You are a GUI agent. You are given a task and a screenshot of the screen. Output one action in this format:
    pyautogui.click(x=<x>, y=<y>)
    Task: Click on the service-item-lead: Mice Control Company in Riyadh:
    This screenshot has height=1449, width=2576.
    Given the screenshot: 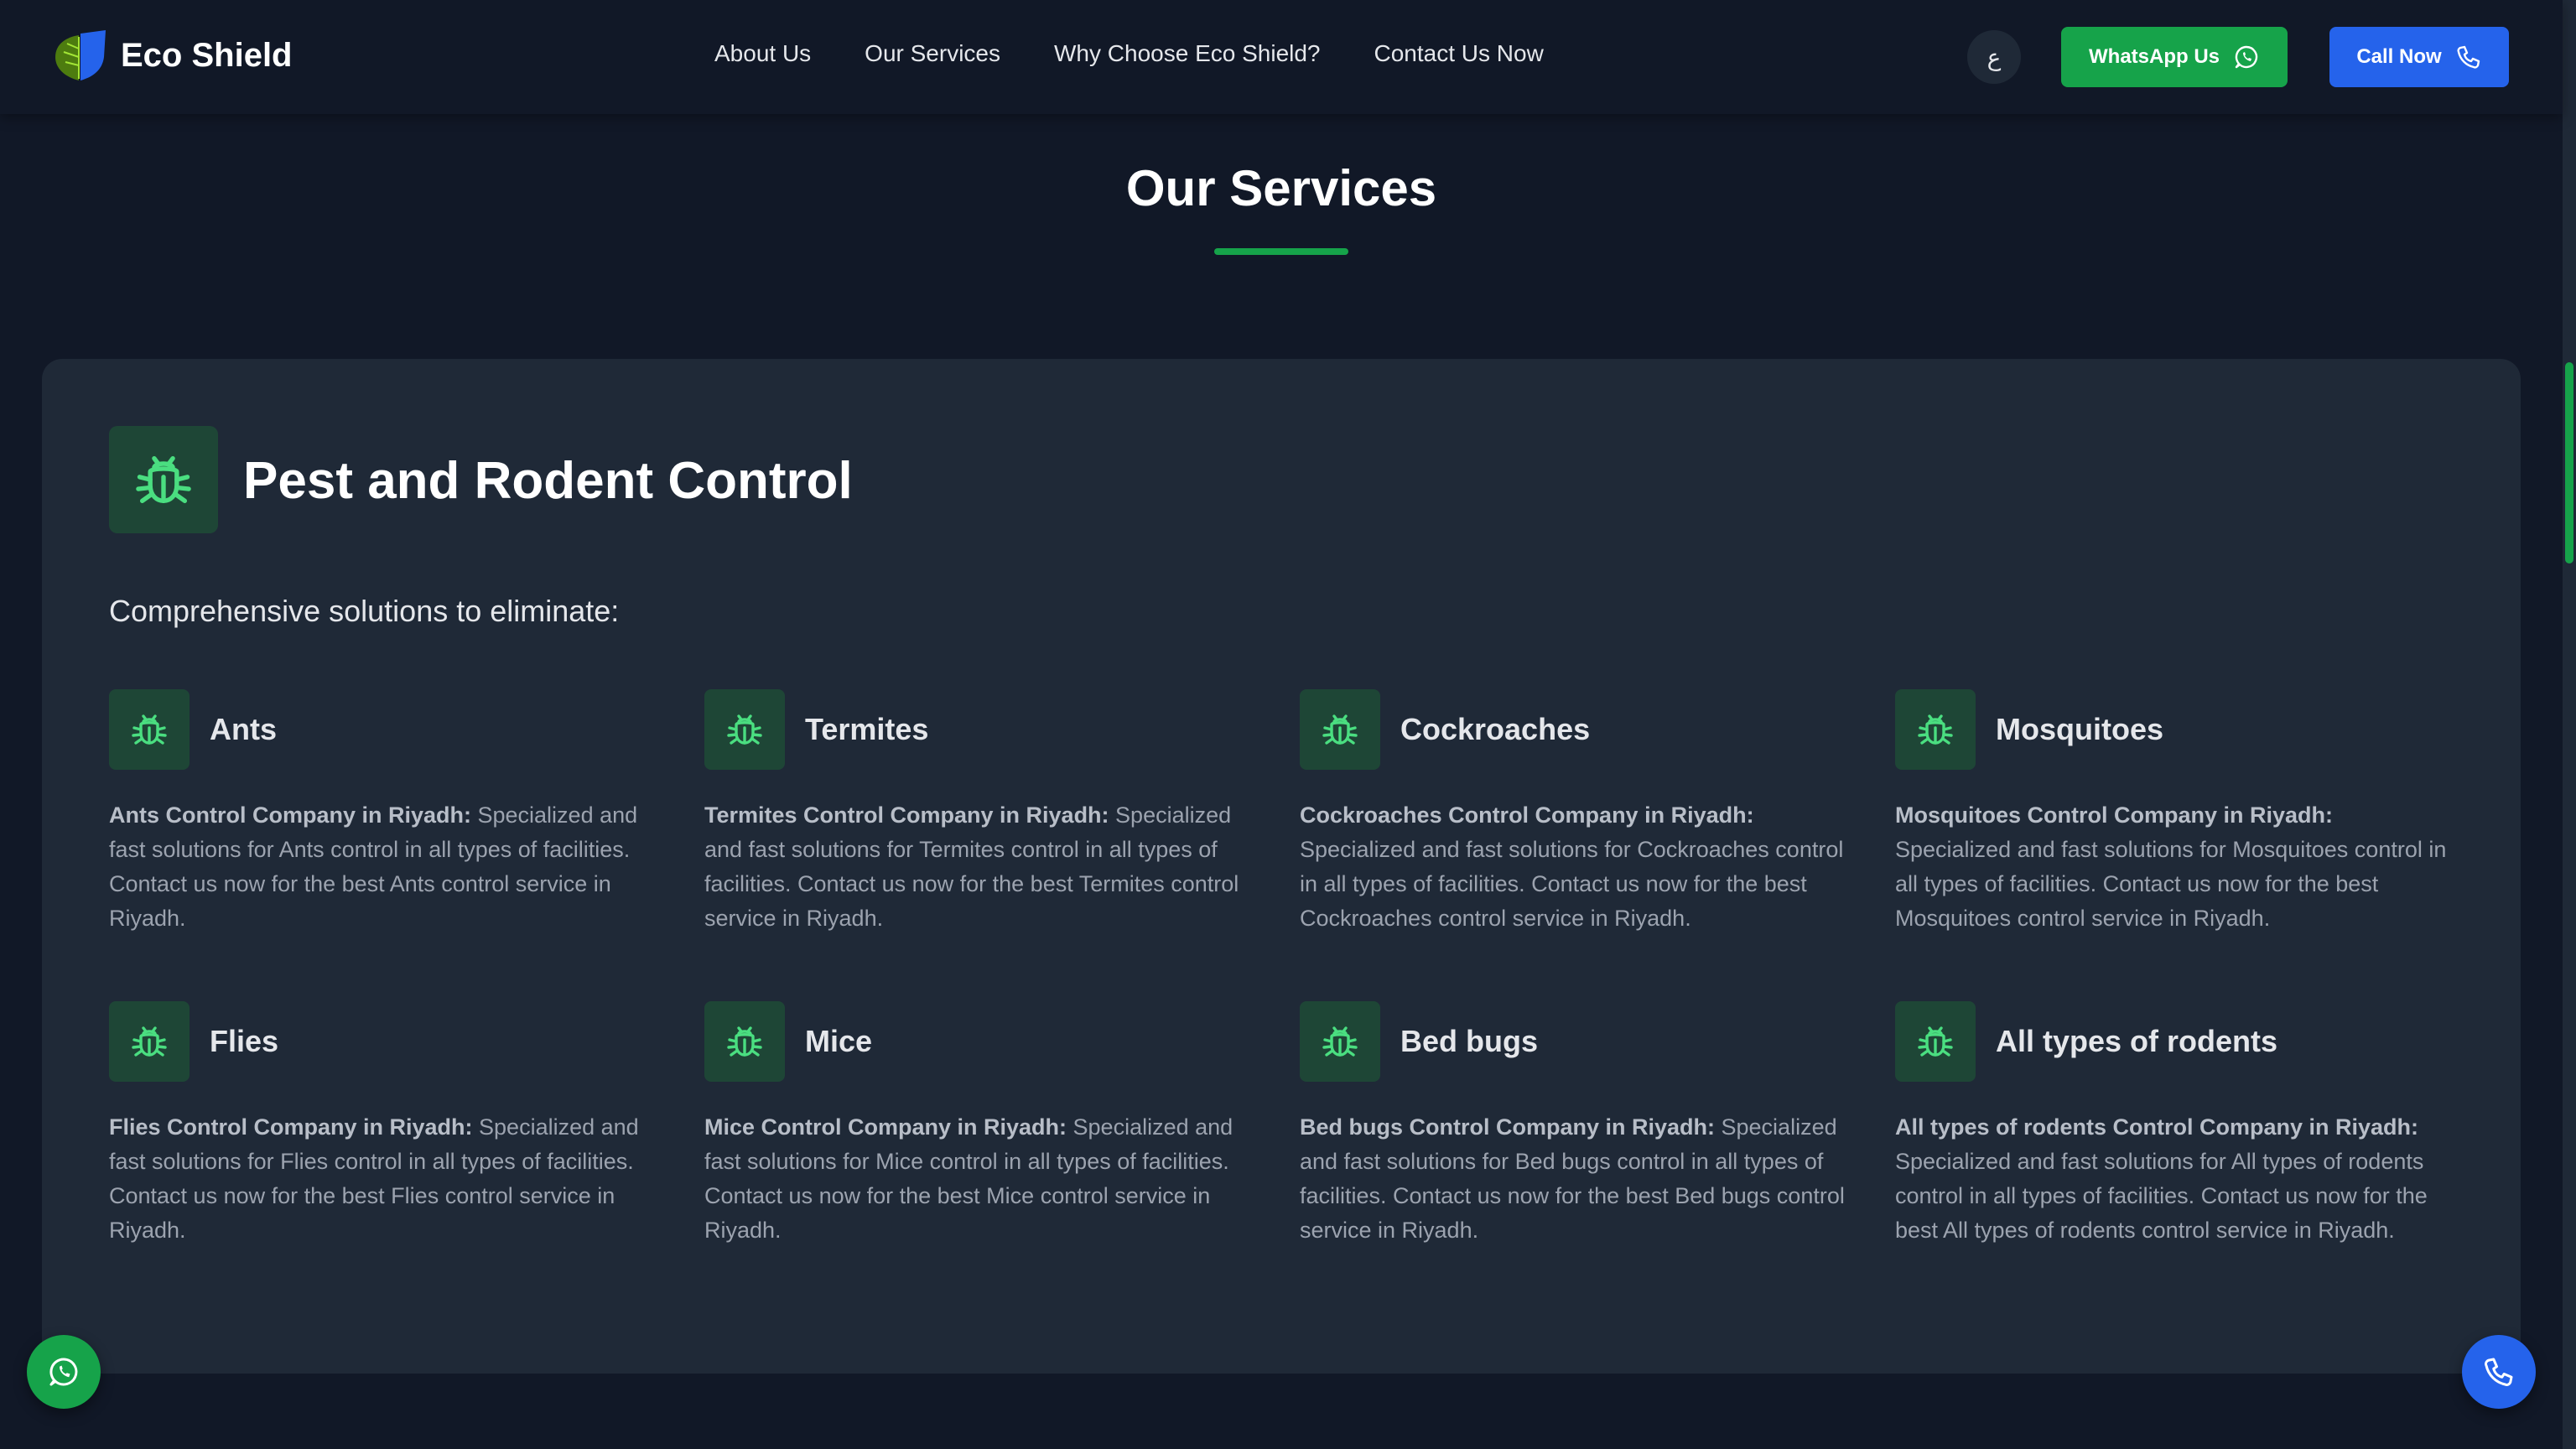 What is the action you would take?
    pyautogui.click(x=885, y=1127)
    